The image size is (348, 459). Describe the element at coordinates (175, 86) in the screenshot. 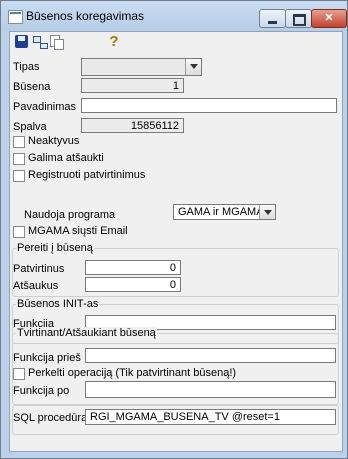

I see `busena-value: 1` at that location.